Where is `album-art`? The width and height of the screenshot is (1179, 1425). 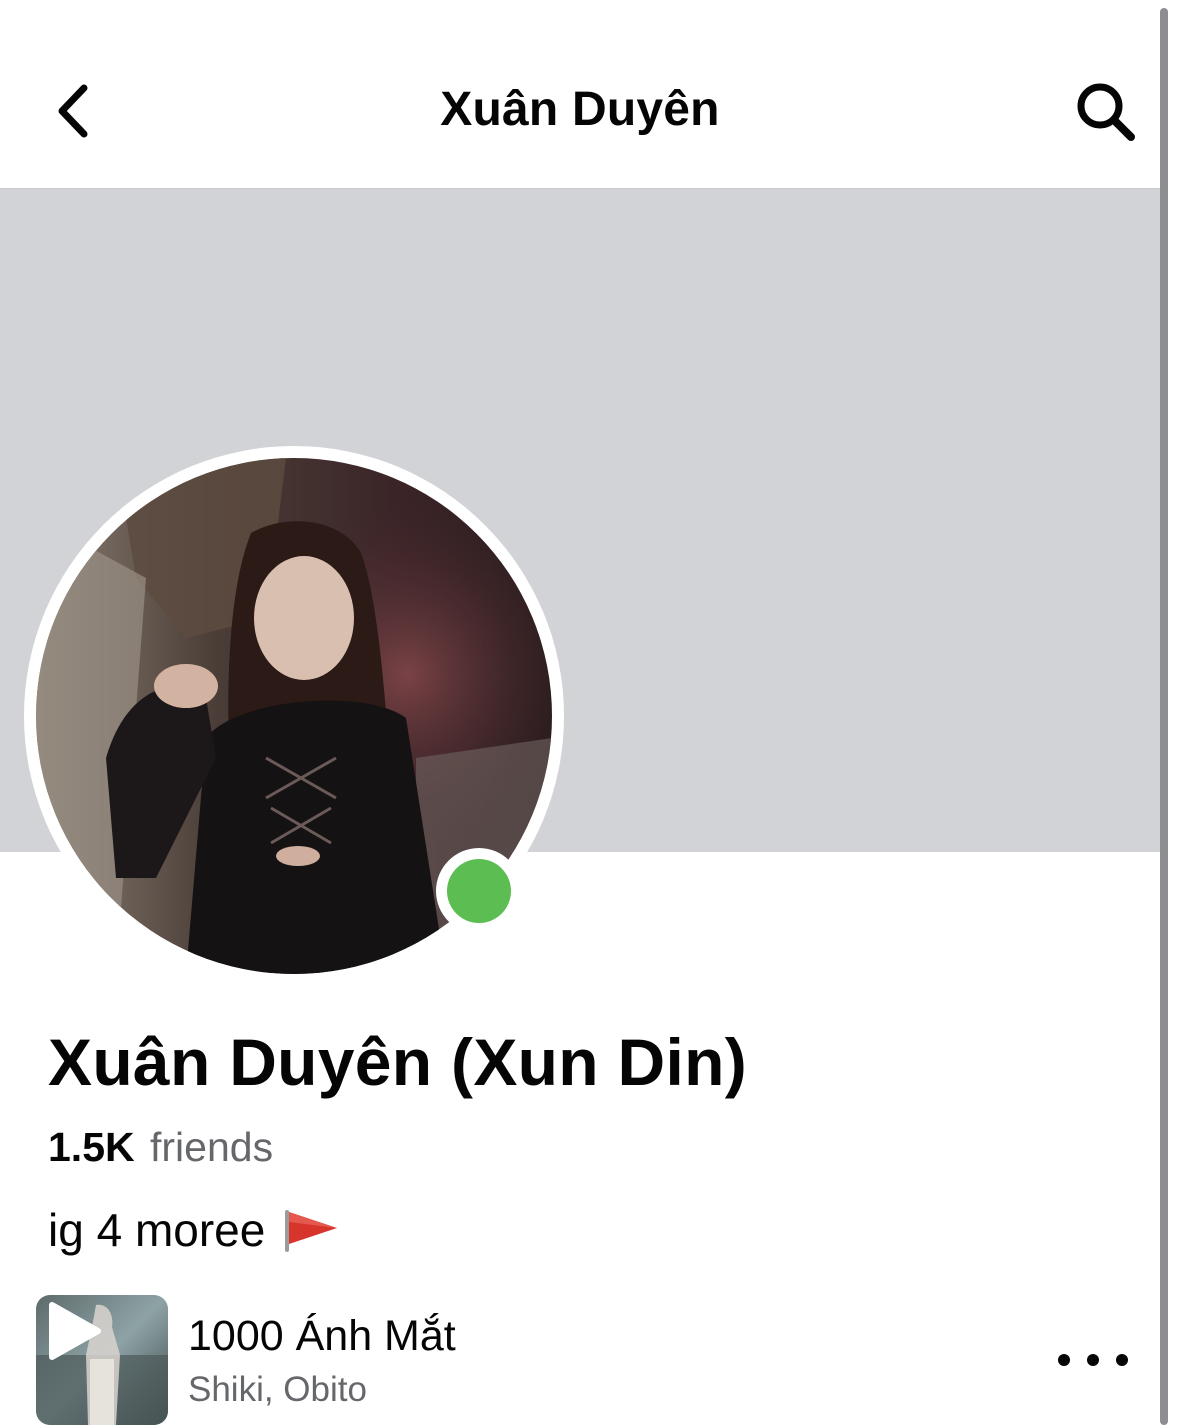
album-art is located at coordinates (102, 1360).